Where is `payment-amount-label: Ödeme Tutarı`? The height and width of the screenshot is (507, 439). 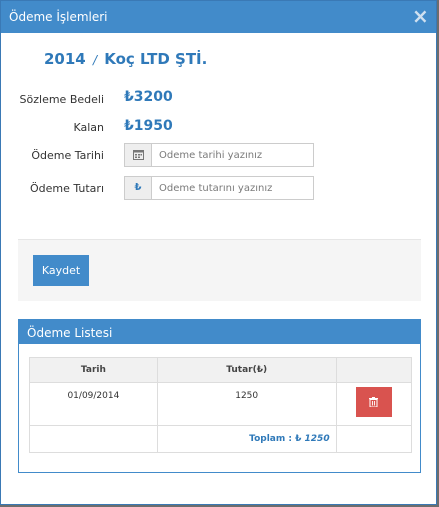 payment-amount-label: Ödeme Tutarı is located at coordinates (66, 188).